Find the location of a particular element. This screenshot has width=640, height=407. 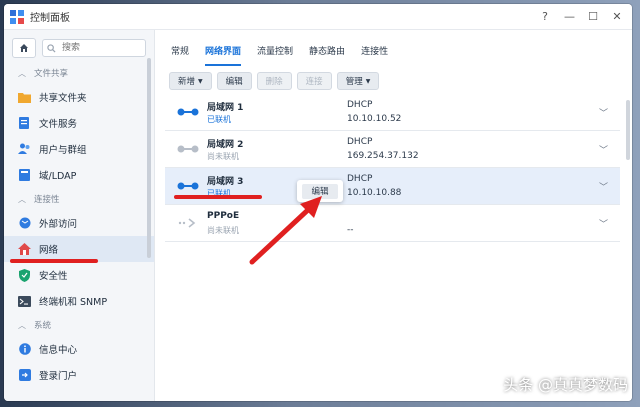

create-button: 新增 ▼ is located at coordinates (190, 81).